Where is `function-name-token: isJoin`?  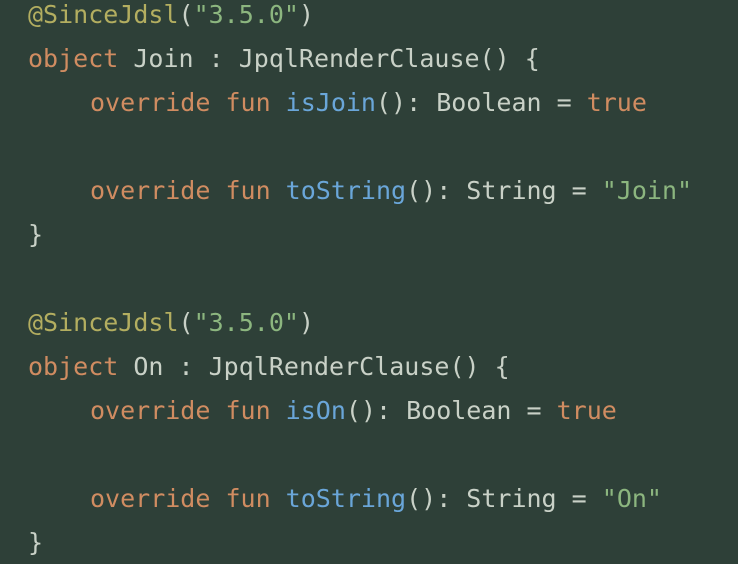
function-name-token: isJoin is located at coordinates (330, 102).